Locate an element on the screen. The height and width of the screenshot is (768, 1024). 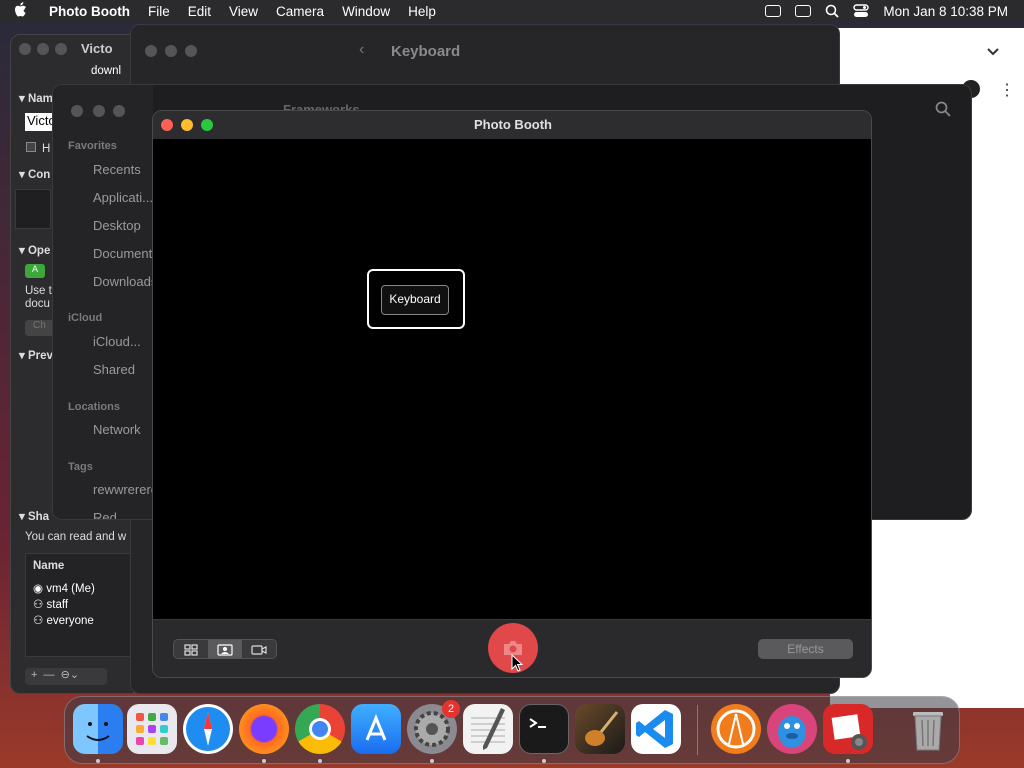
keyboard-input-icon is located at coordinates (773, 11).